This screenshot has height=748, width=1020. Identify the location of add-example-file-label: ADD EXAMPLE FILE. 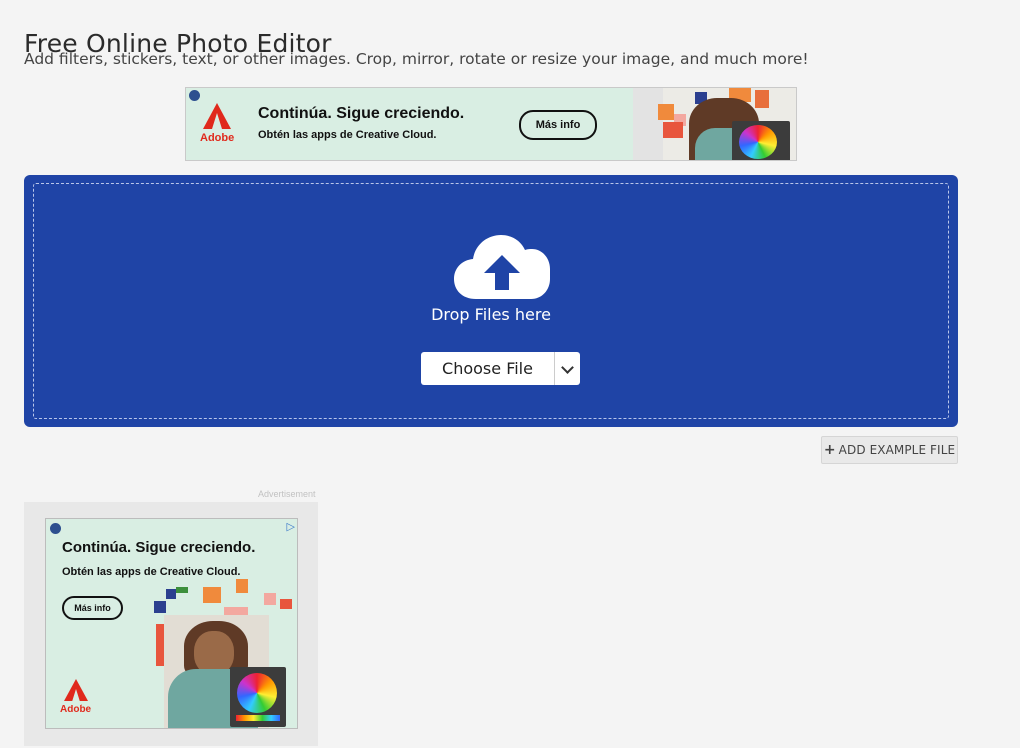
(897, 450).